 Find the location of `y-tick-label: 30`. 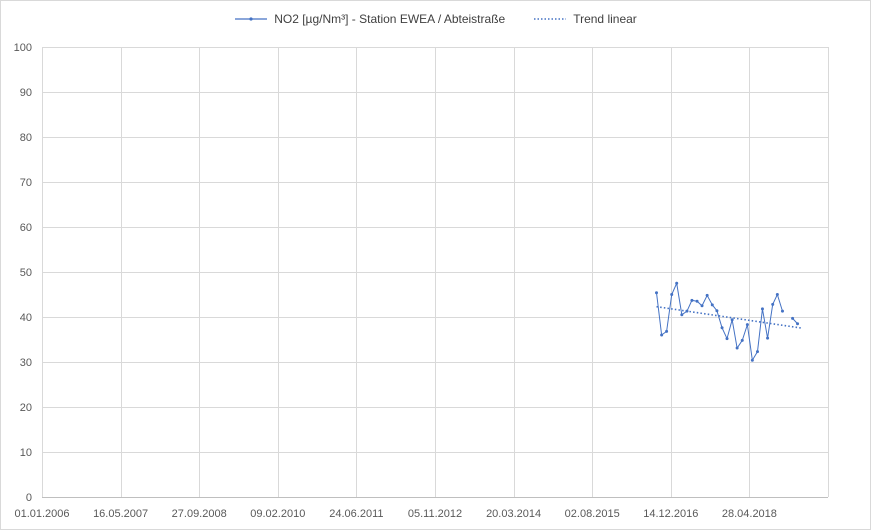

y-tick-label: 30 is located at coordinates (26, 363).